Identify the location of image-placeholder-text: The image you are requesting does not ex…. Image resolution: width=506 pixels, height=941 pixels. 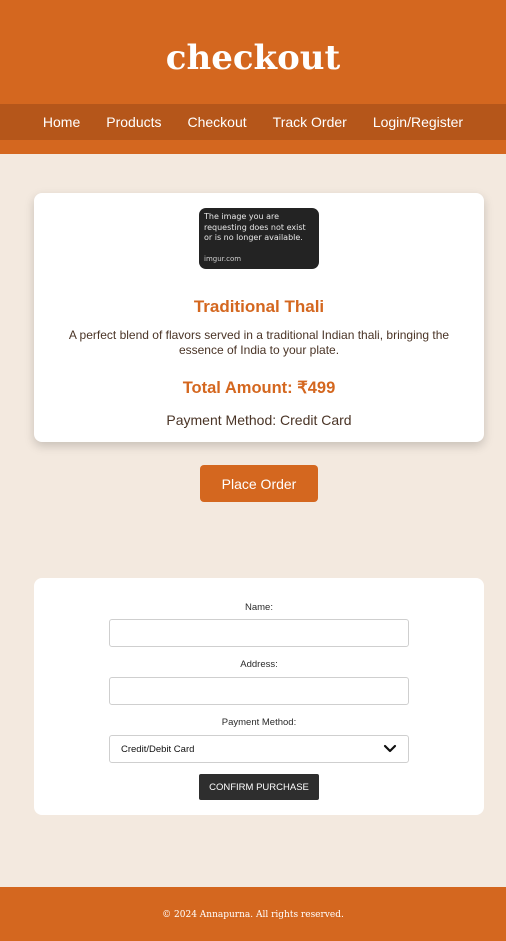
(255, 227).